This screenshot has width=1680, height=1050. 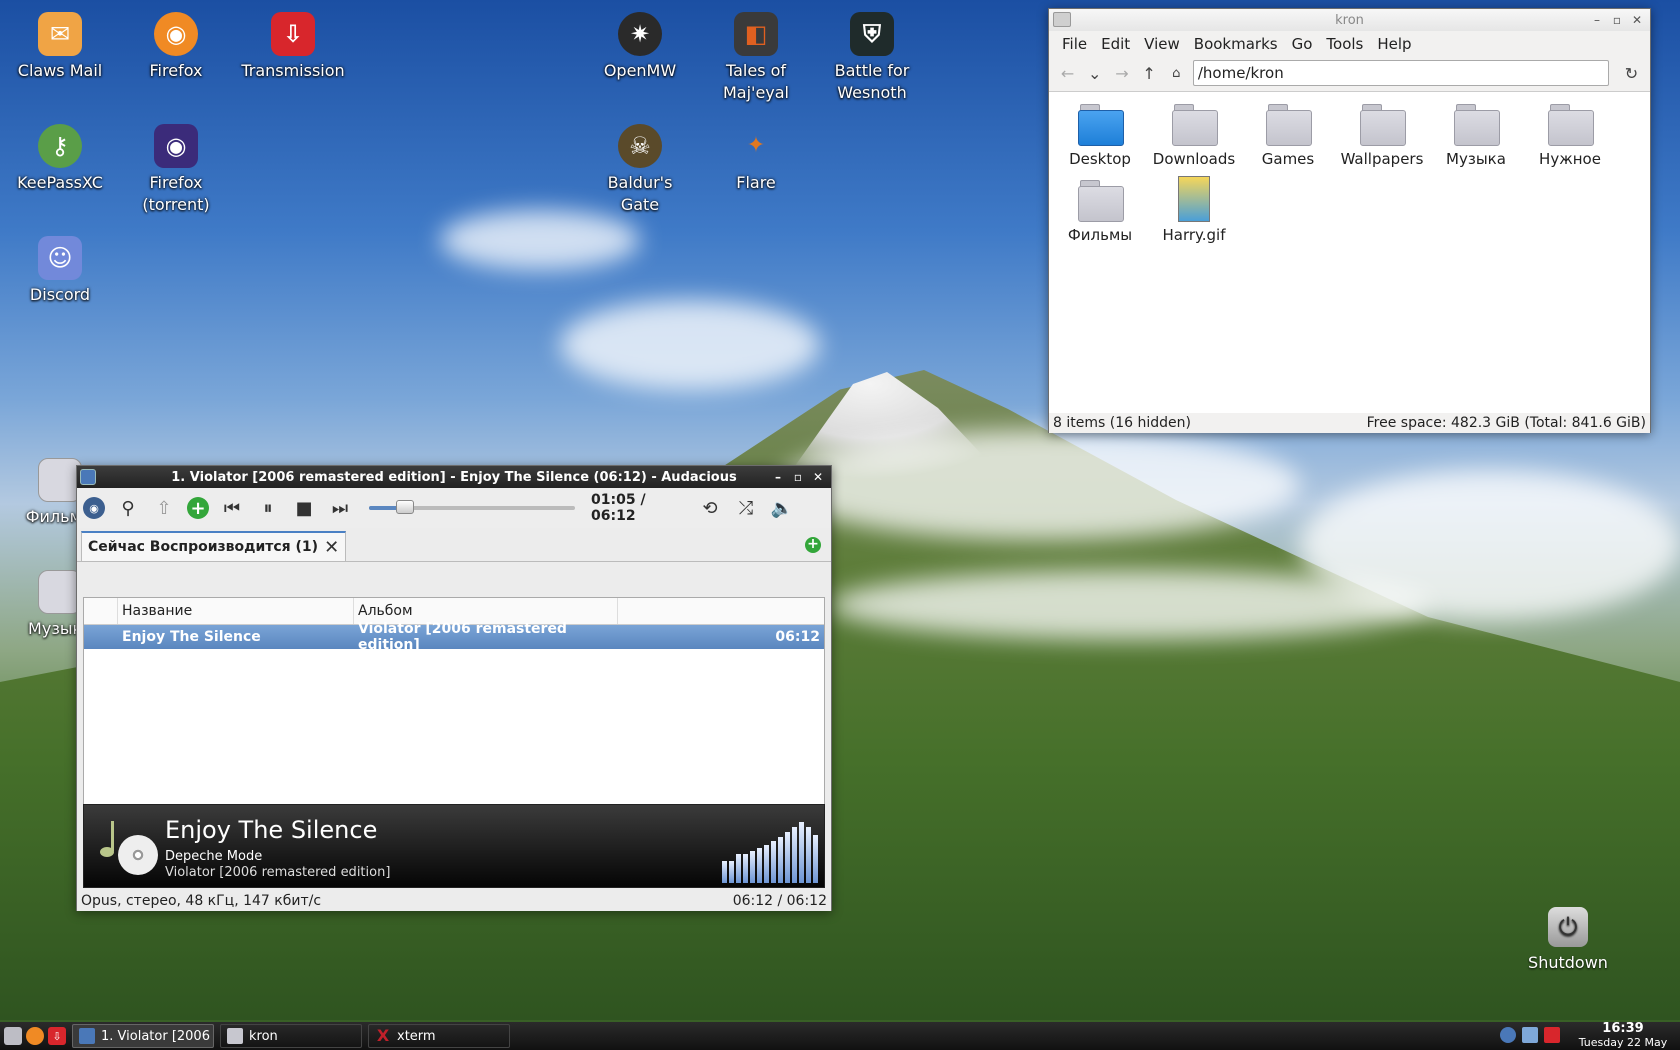 What do you see at coordinates (1195, 125) in the screenshot?
I see `folder-icon` at bounding box center [1195, 125].